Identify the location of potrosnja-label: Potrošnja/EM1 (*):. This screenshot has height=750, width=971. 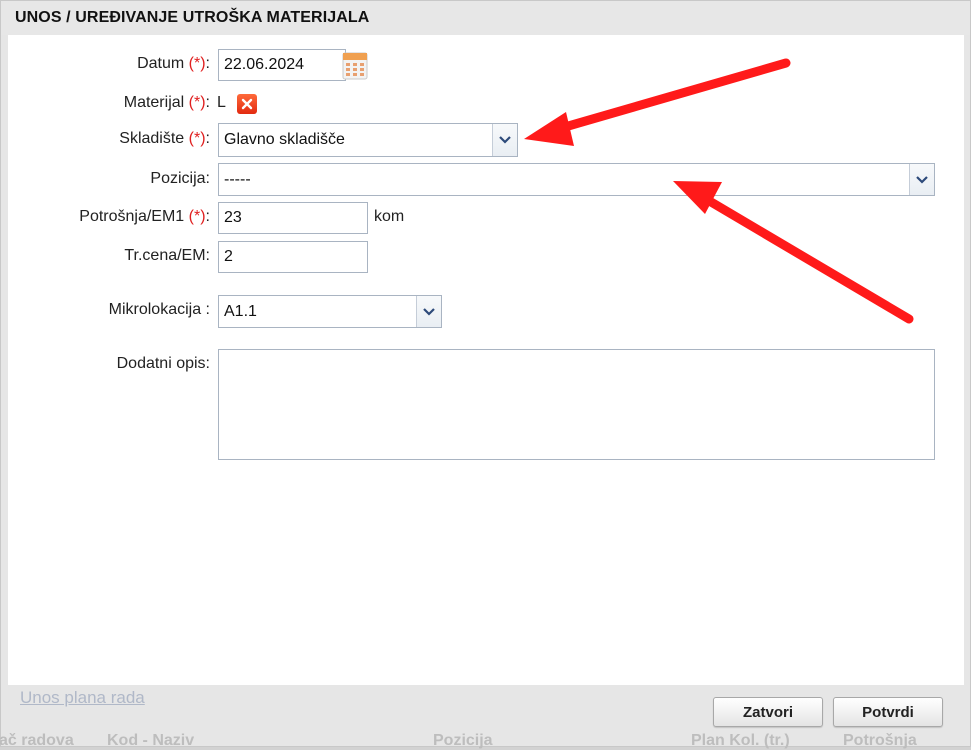
(144, 216).